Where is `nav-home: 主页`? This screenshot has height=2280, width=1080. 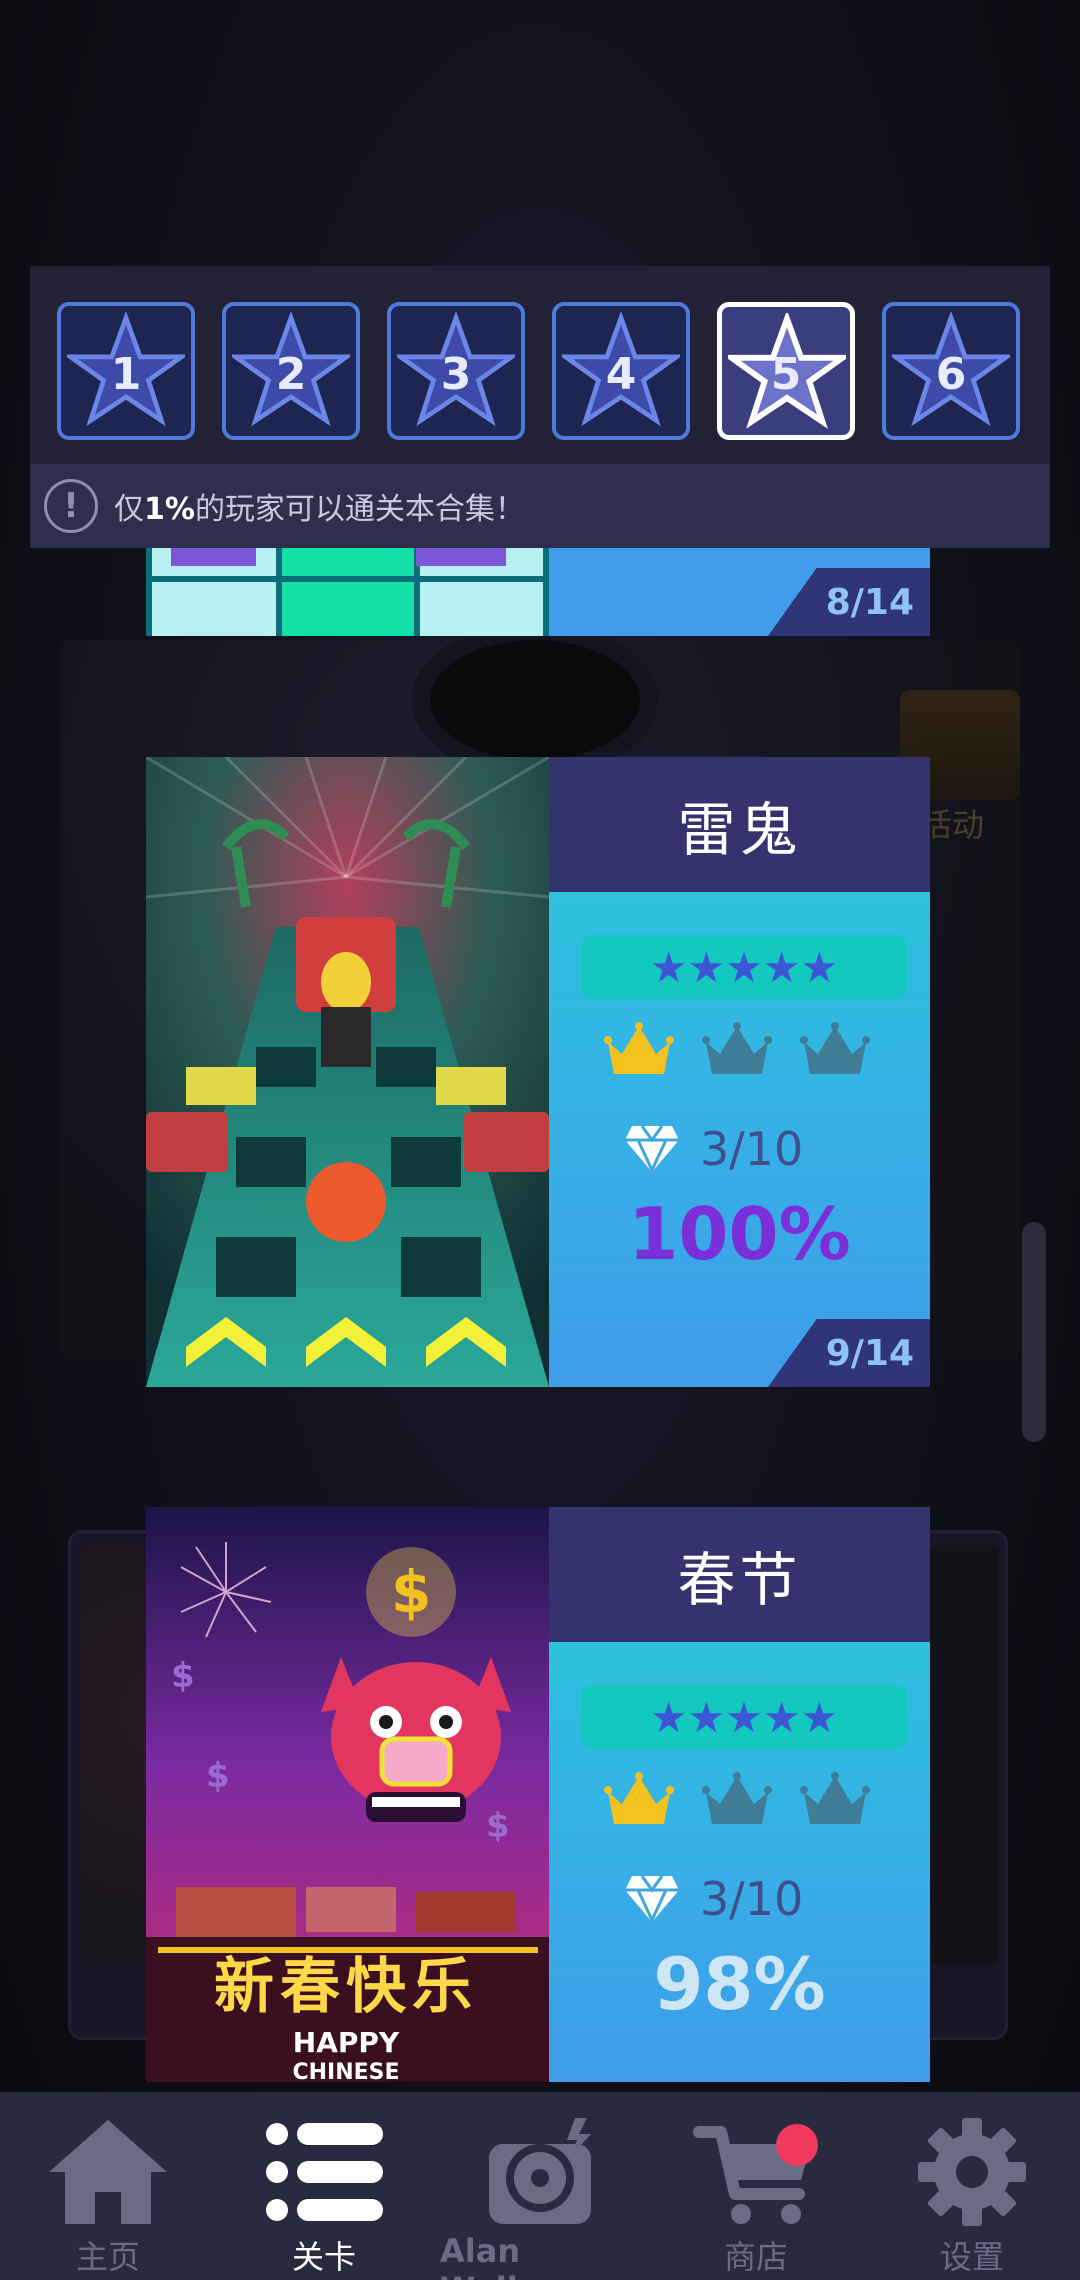
nav-home: 主页 is located at coordinates (108, 2196).